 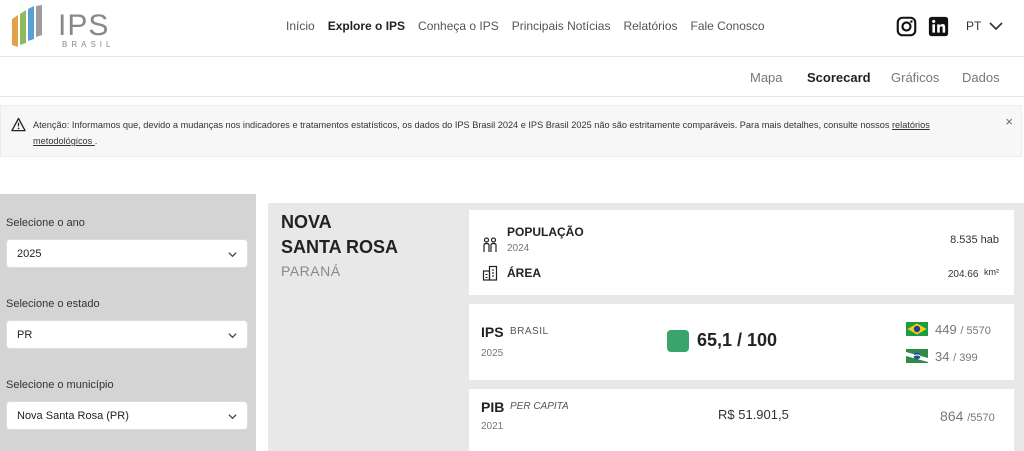 I want to click on pib-year: 2021, so click(x=492, y=426).